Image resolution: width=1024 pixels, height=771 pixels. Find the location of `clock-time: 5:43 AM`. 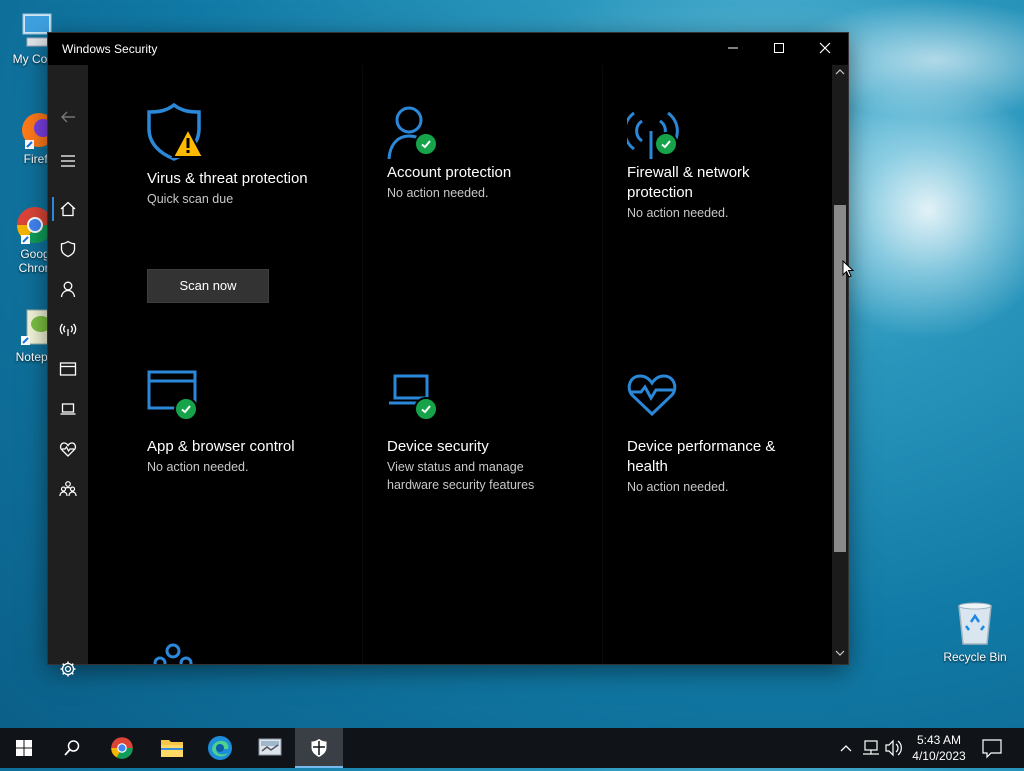

clock-time: 5:43 AM is located at coordinates (939, 740).